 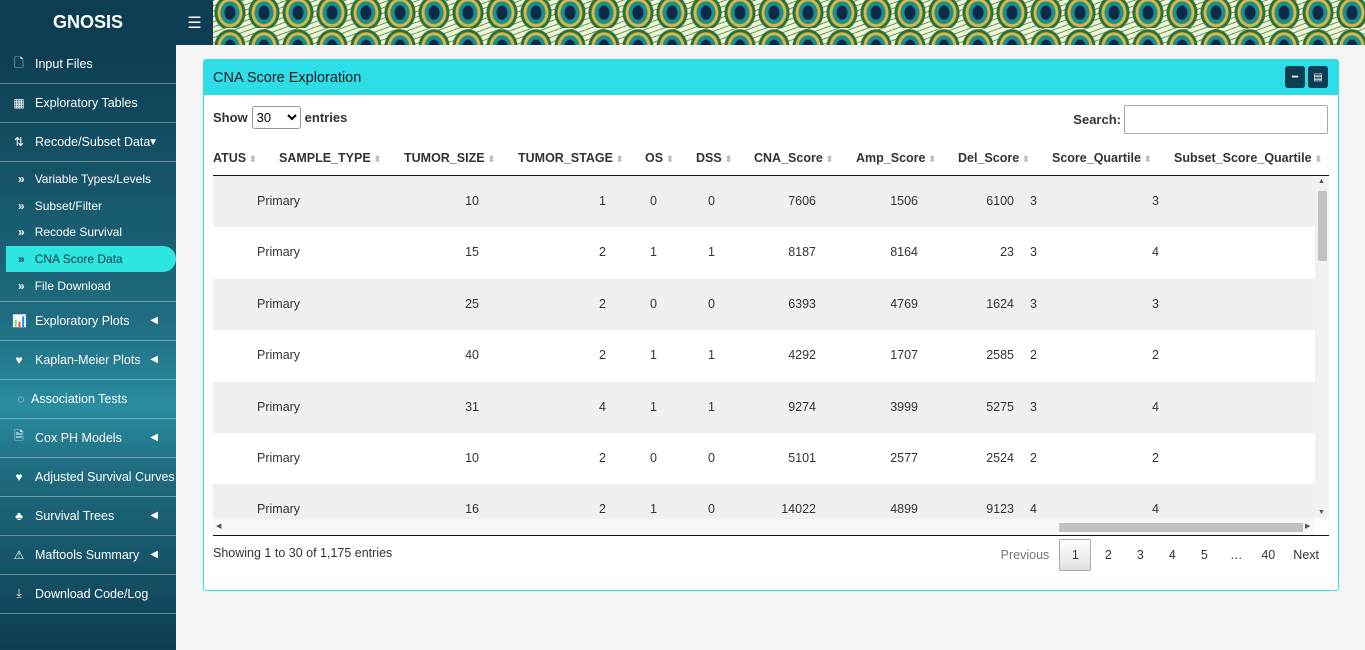 I want to click on sidebar-item-label: Input Files, so click(x=64, y=64).